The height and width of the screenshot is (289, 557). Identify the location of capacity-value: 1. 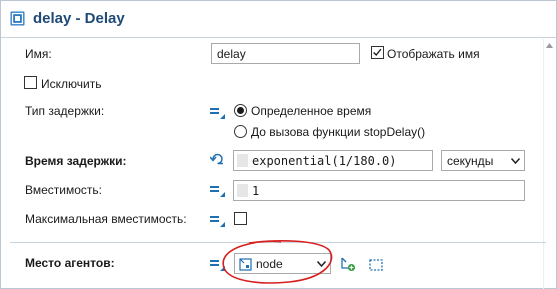
(256, 191).